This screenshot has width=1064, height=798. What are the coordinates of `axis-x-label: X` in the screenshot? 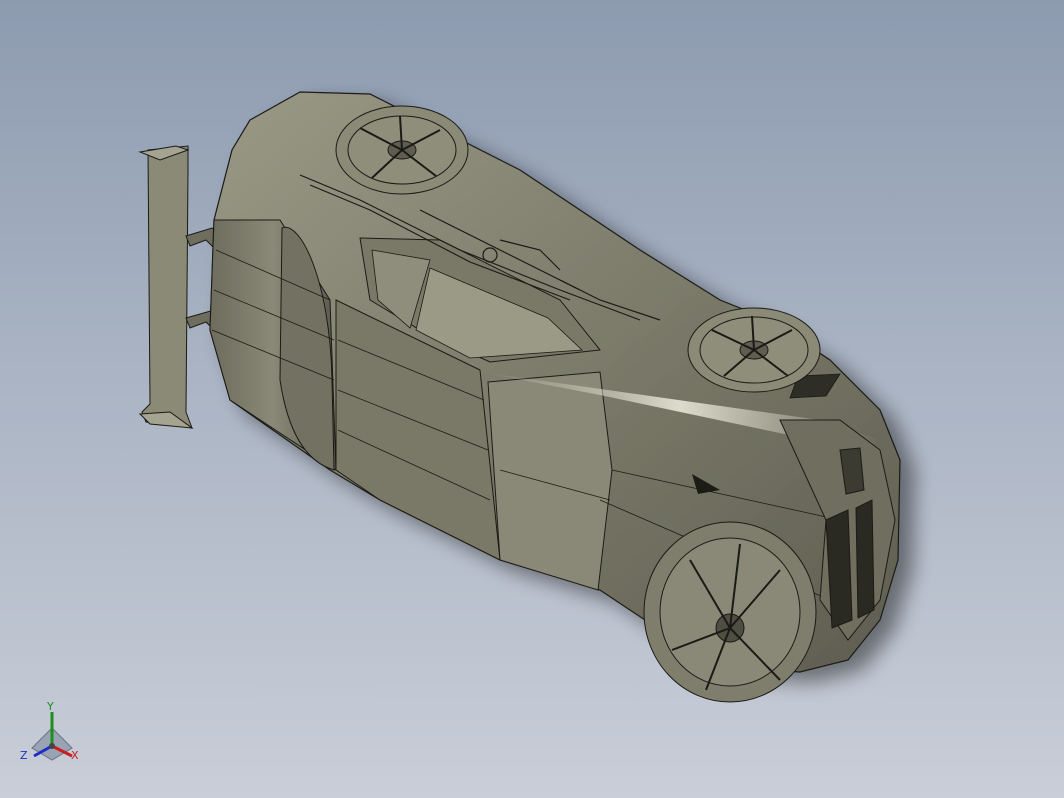 It's located at (75, 755).